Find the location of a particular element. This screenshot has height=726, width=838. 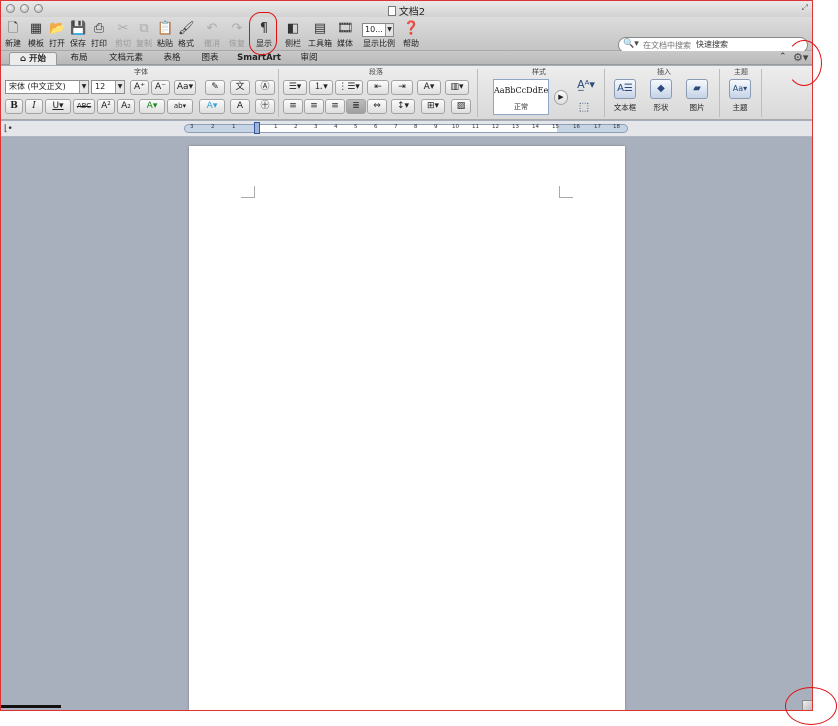

shrink-font-button: A⁻ is located at coordinates (160, 87).